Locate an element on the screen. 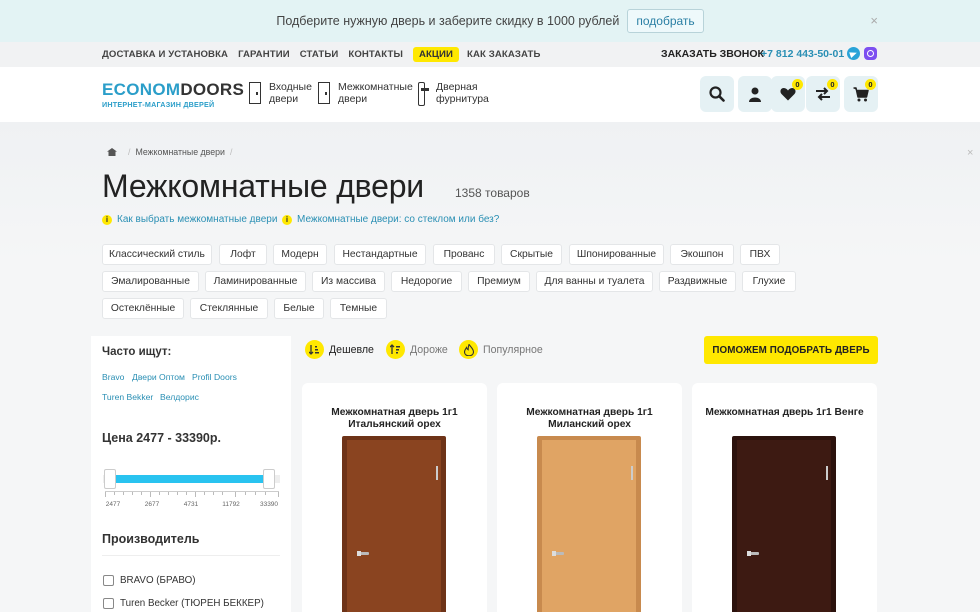 The width and height of the screenshot is (980, 612). product-card: Межкомнатная дверь 1г1 Миланский орех is located at coordinates (589, 497).